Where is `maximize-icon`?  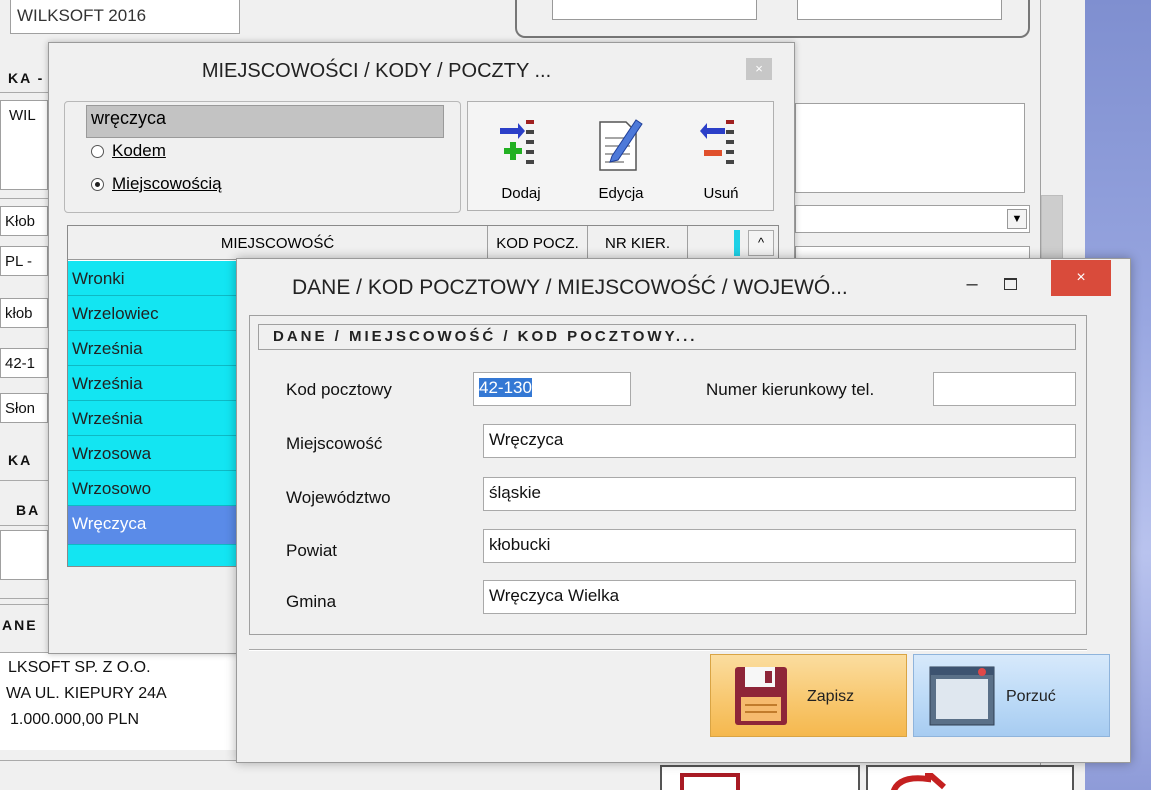 maximize-icon is located at coordinates (1010, 284).